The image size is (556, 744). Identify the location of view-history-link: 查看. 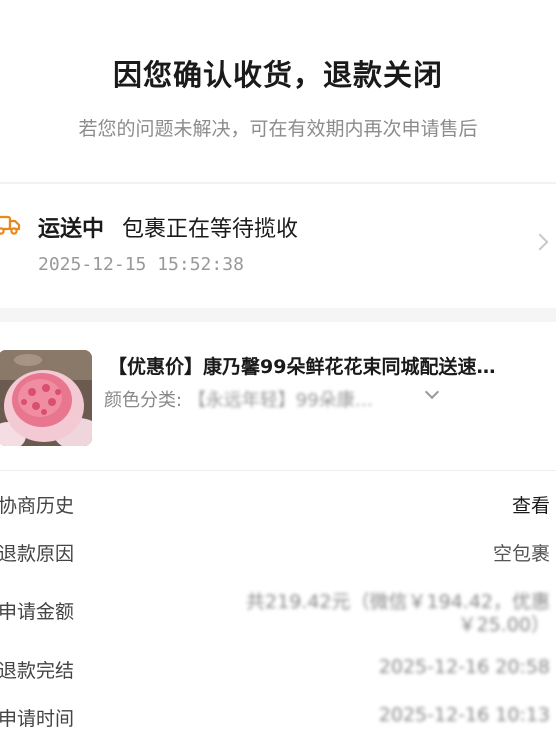
(531, 504).